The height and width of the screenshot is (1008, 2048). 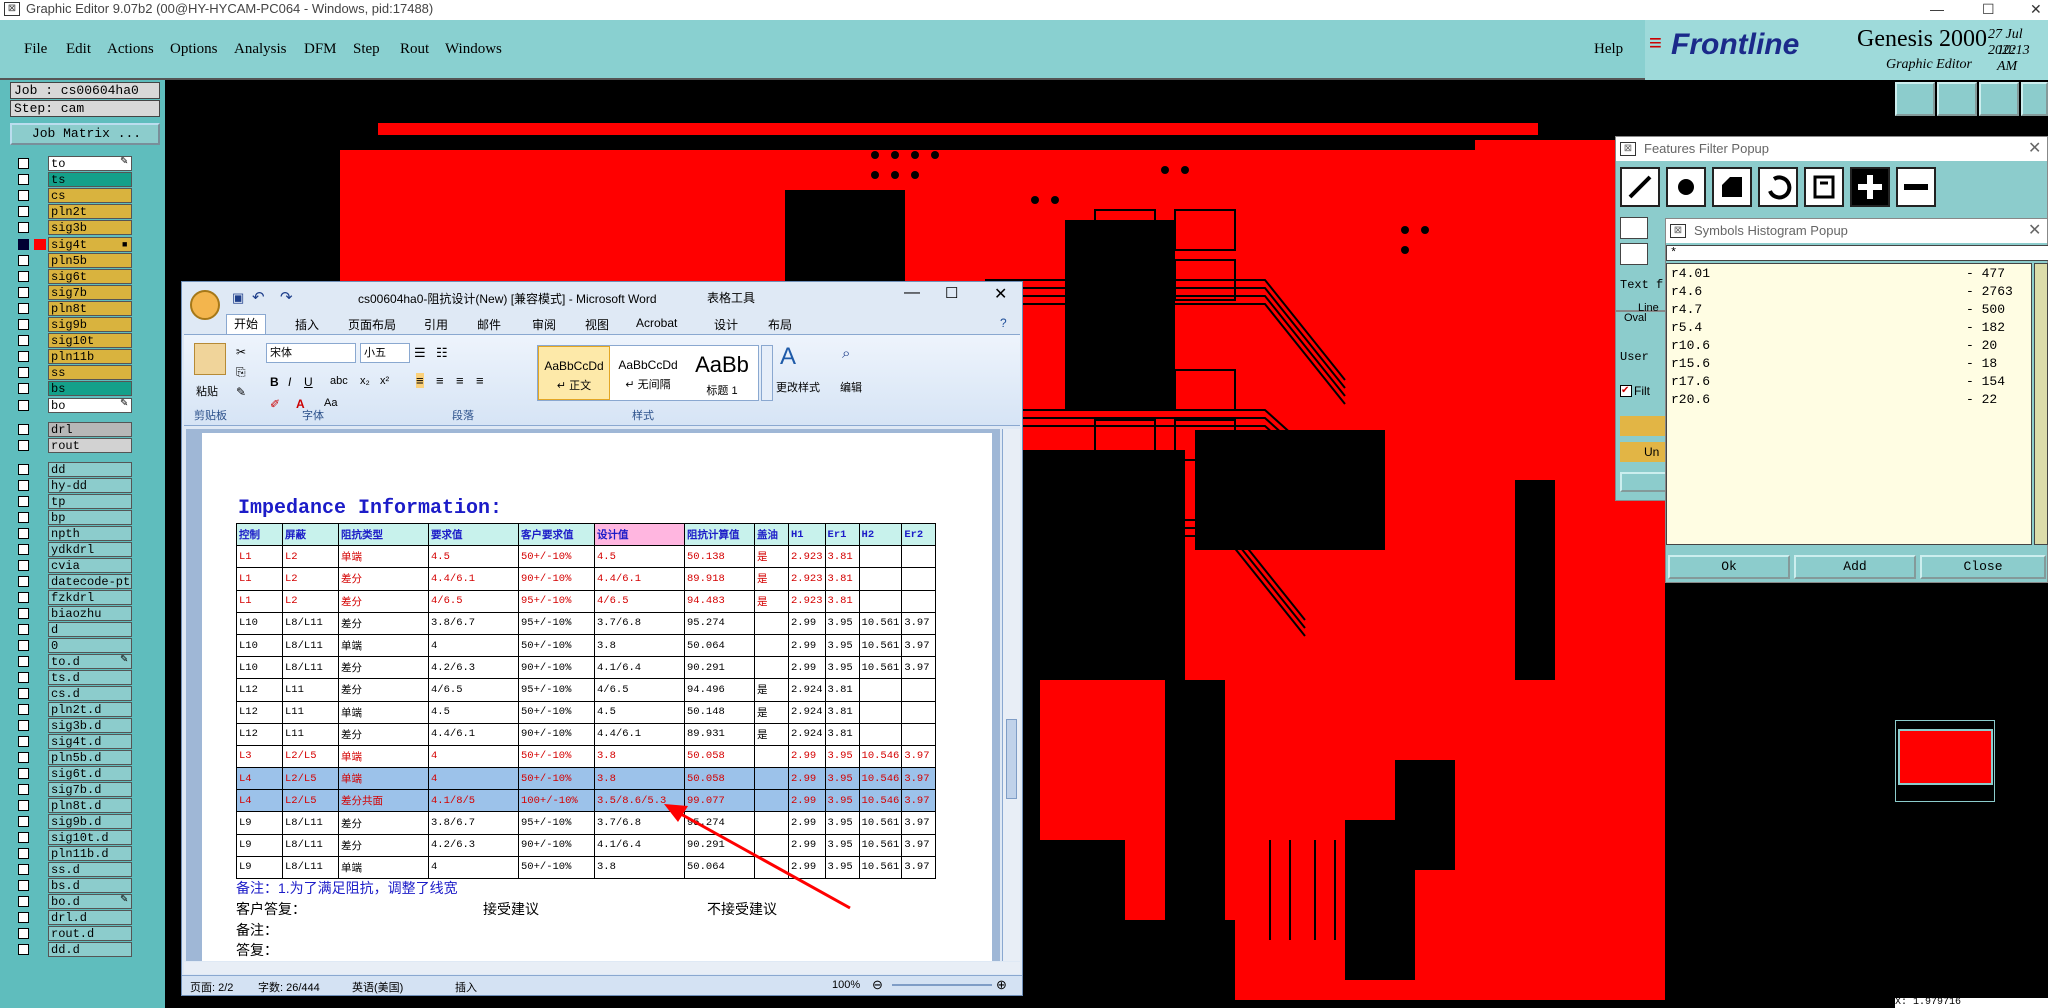 I want to click on layer-name: sig6t, so click(x=90, y=276).